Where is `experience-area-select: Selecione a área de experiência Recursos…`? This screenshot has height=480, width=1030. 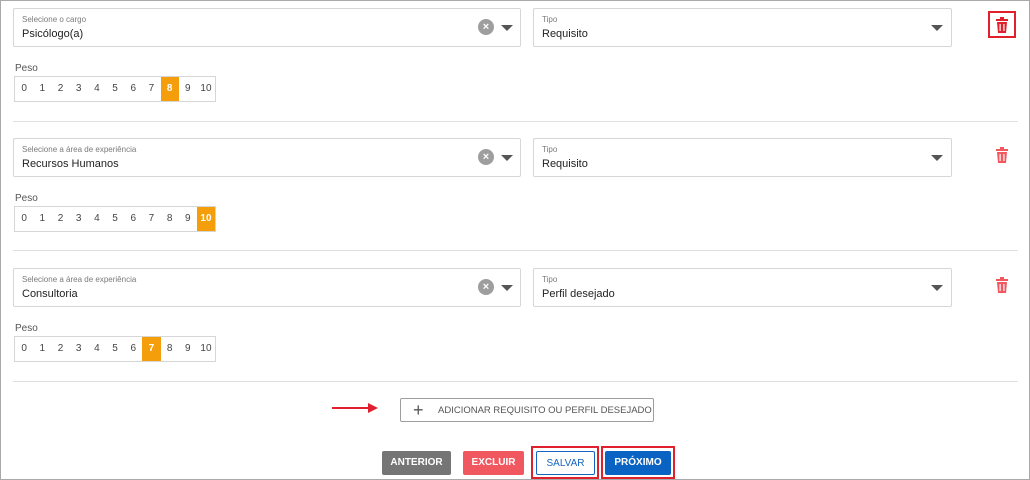
experience-area-select: Selecione a área de experiência Recursos… is located at coordinates (267, 157).